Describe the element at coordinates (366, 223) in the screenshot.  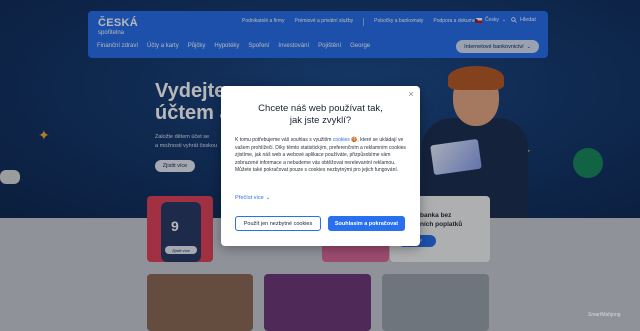
I see `accept-cookies-button: Souhlasím a pokračovat` at that location.